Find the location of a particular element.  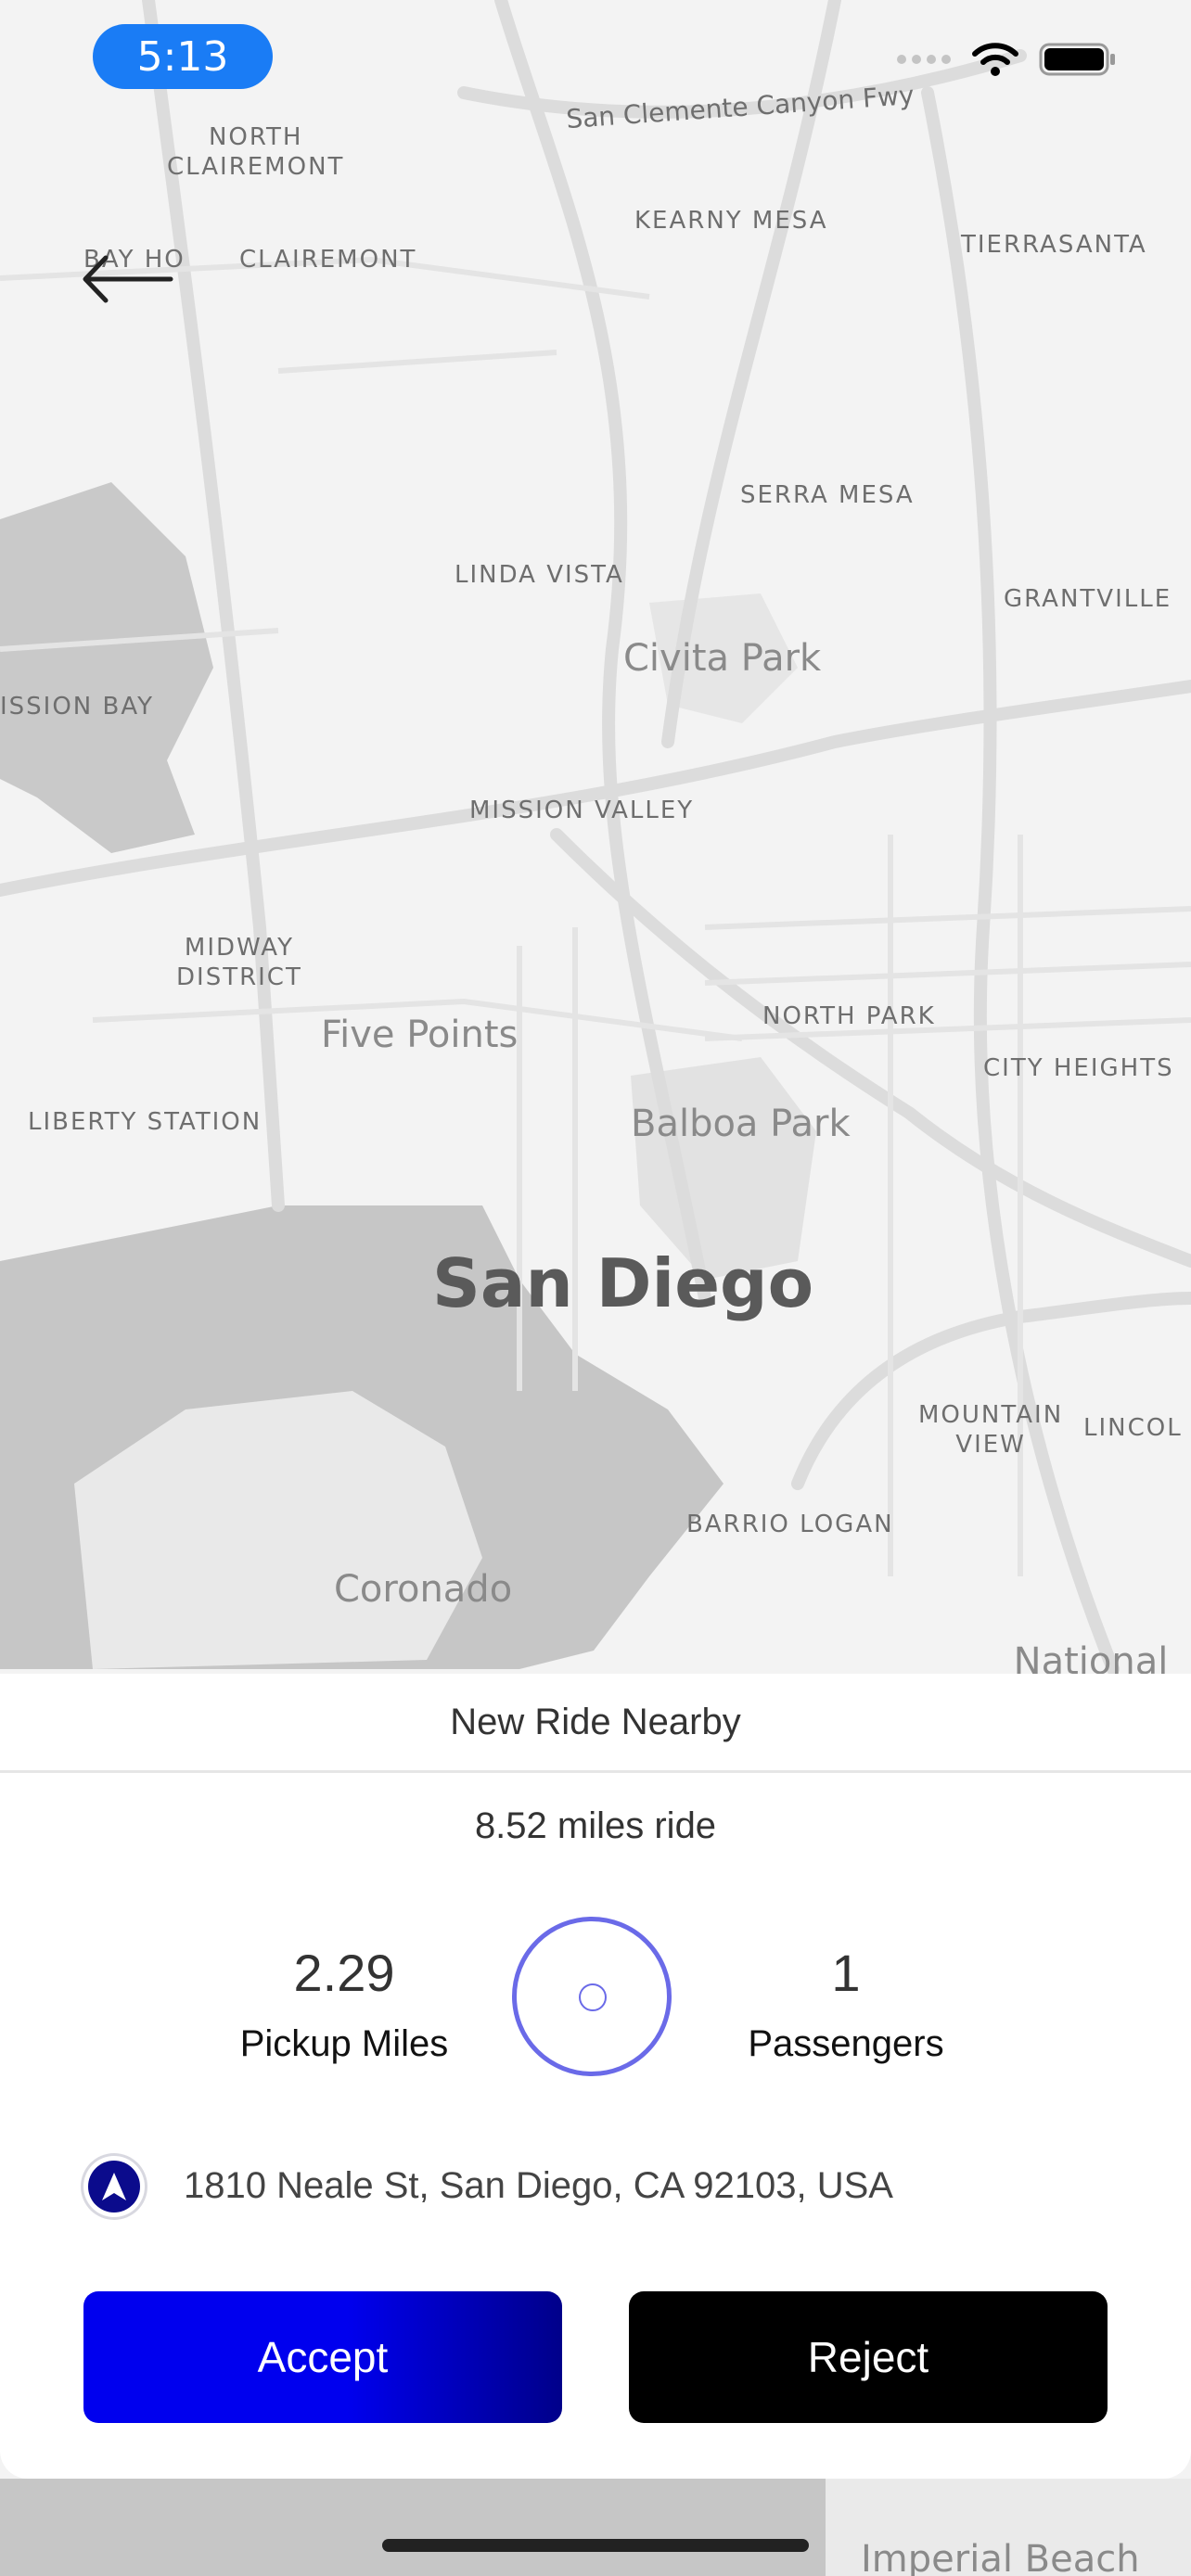

map-label-imperial-beach: Imperial Beach is located at coordinates (1000, 2557).